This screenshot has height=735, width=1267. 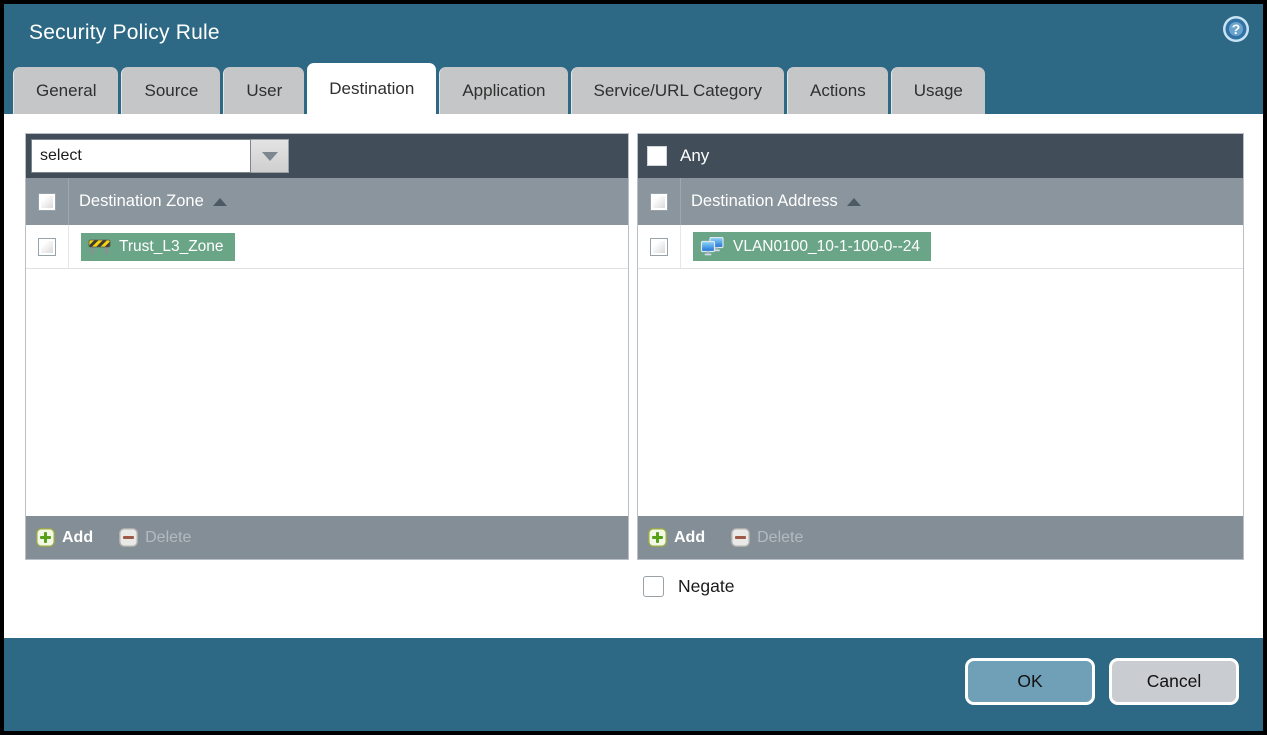 I want to click on zone-row-checkbox, so click(x=47, y=246).